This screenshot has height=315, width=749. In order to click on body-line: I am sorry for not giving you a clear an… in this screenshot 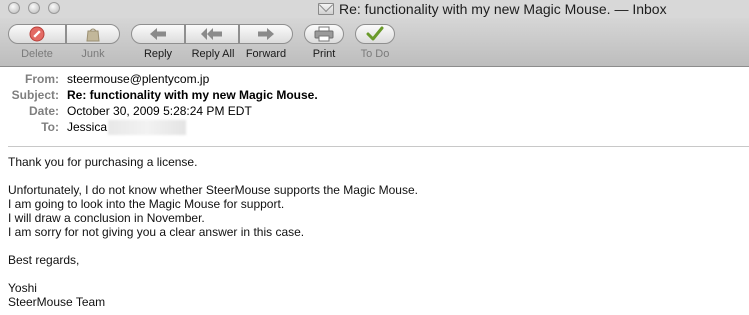, I will do `click(156, 232)`.